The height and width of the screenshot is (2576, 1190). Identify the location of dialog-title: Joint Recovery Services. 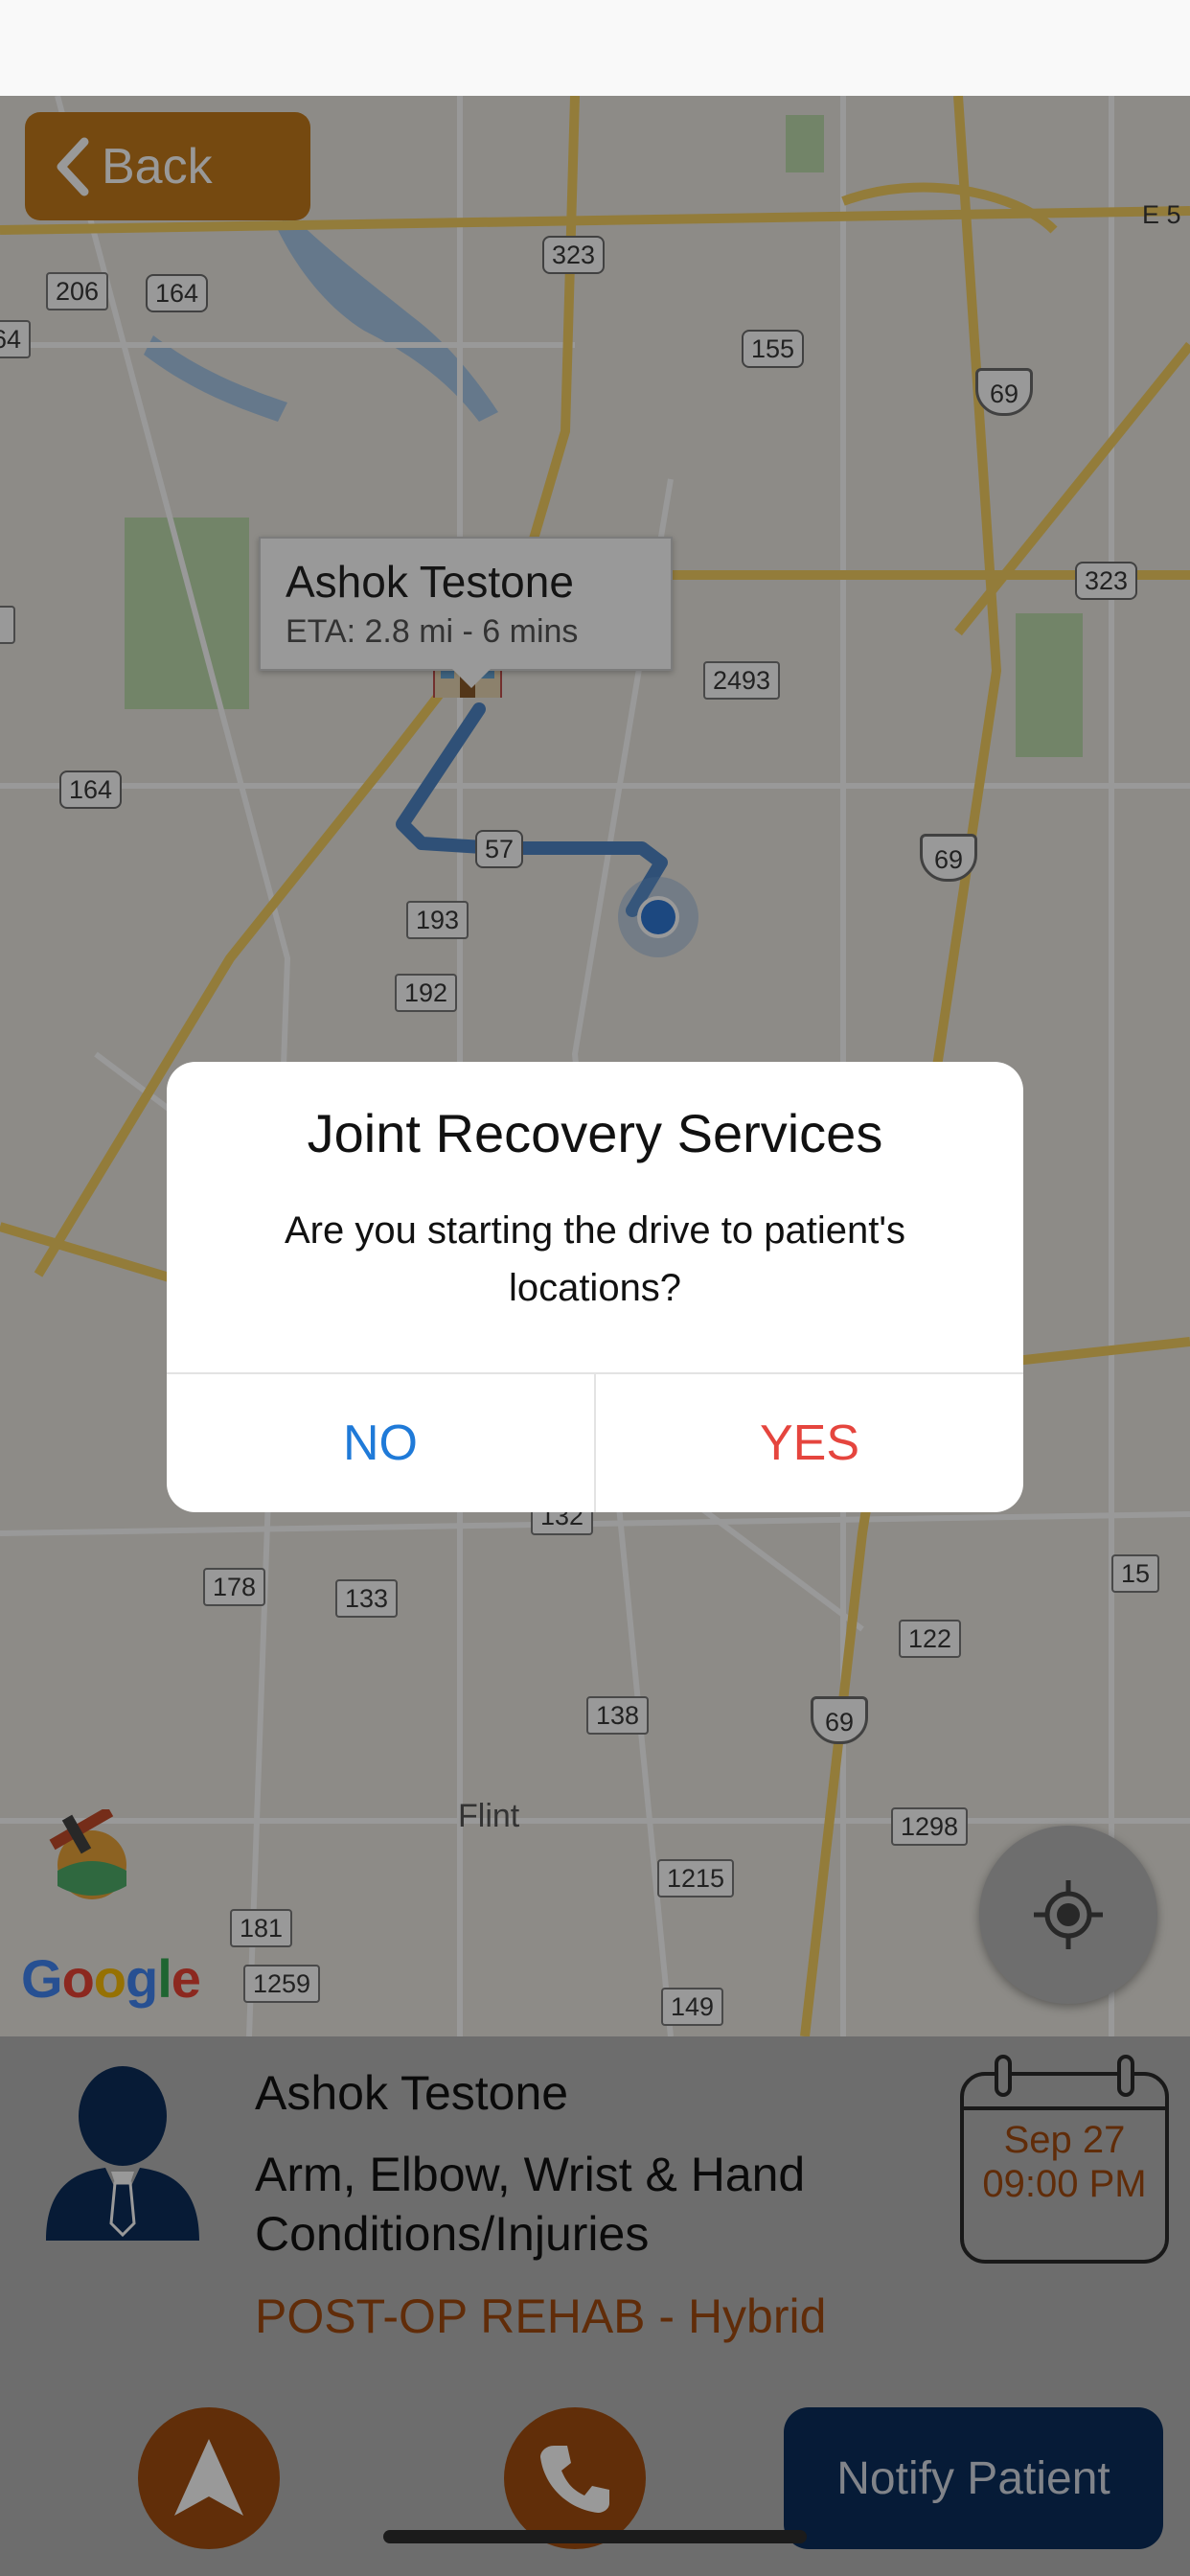
(595, 1133).